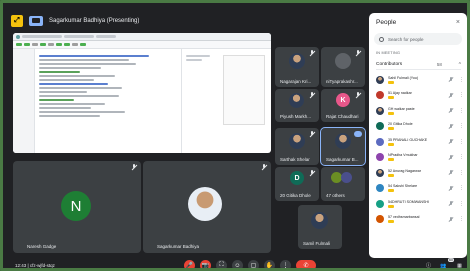  I want to click on presenter-bar: ⤢ Sagarkumar Badhiya (Presenting), so click(75, 21).